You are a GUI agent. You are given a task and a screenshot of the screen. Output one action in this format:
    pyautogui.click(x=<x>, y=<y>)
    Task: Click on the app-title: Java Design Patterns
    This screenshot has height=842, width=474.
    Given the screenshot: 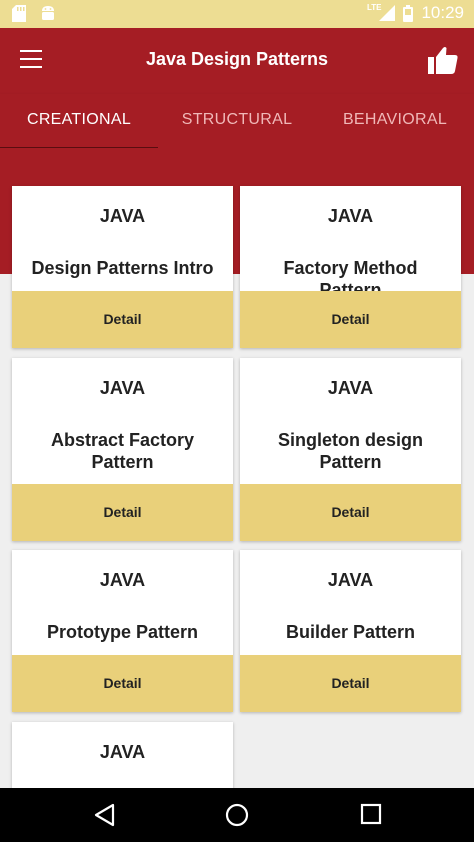 What is the action you would take?
    pyautogui.click(x=237, y=59)
    